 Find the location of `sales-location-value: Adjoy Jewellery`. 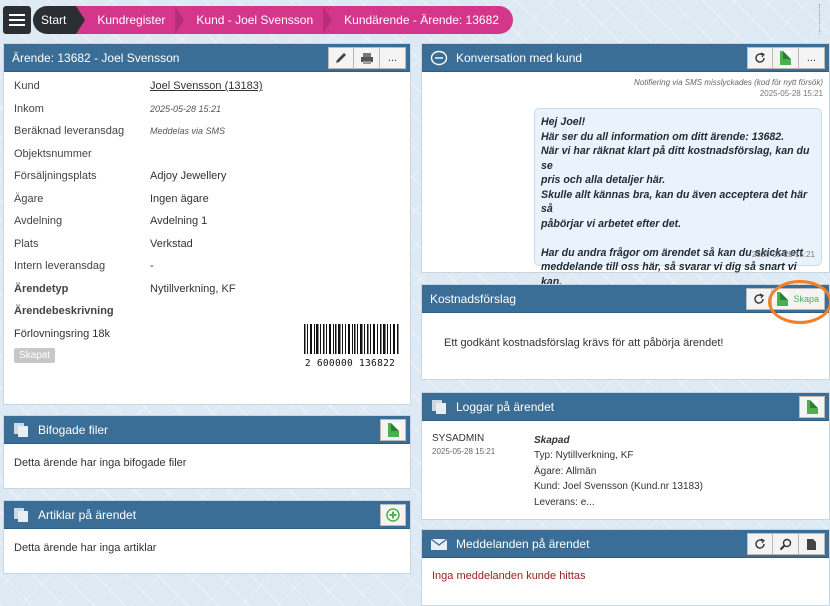

sales-location-value: Adjoy Jewellery is located at coordinates (188, 176).